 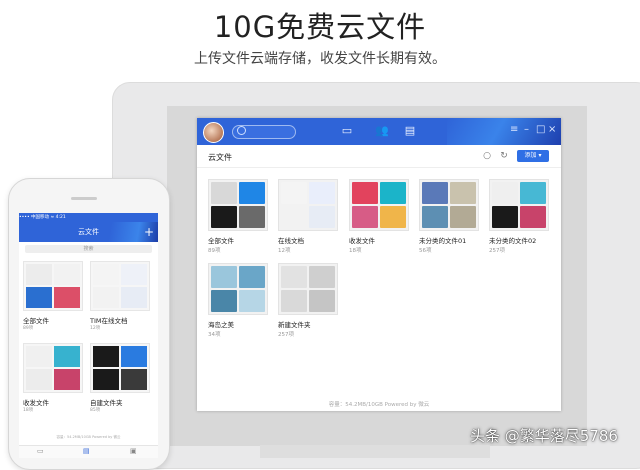 What do you see at coordinates (382, 131) in the screenshot?
I see `contacts-icon: 👥` at bounding box center [382, 131].